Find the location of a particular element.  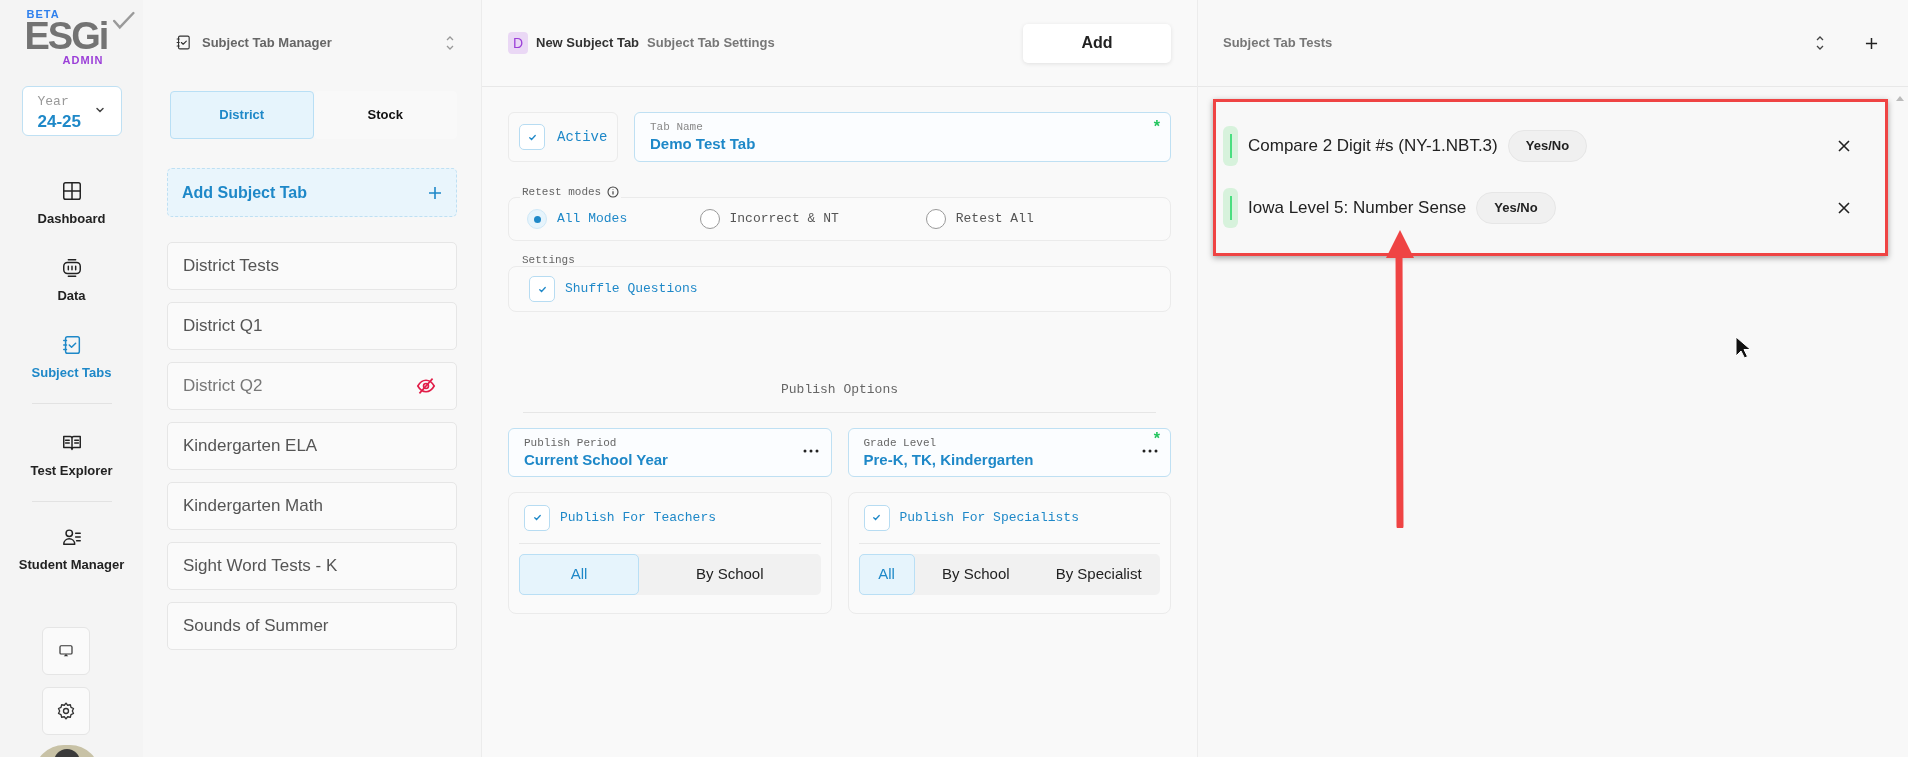

subject-tab-label: District Q2 is located at coordinates (223, 386).